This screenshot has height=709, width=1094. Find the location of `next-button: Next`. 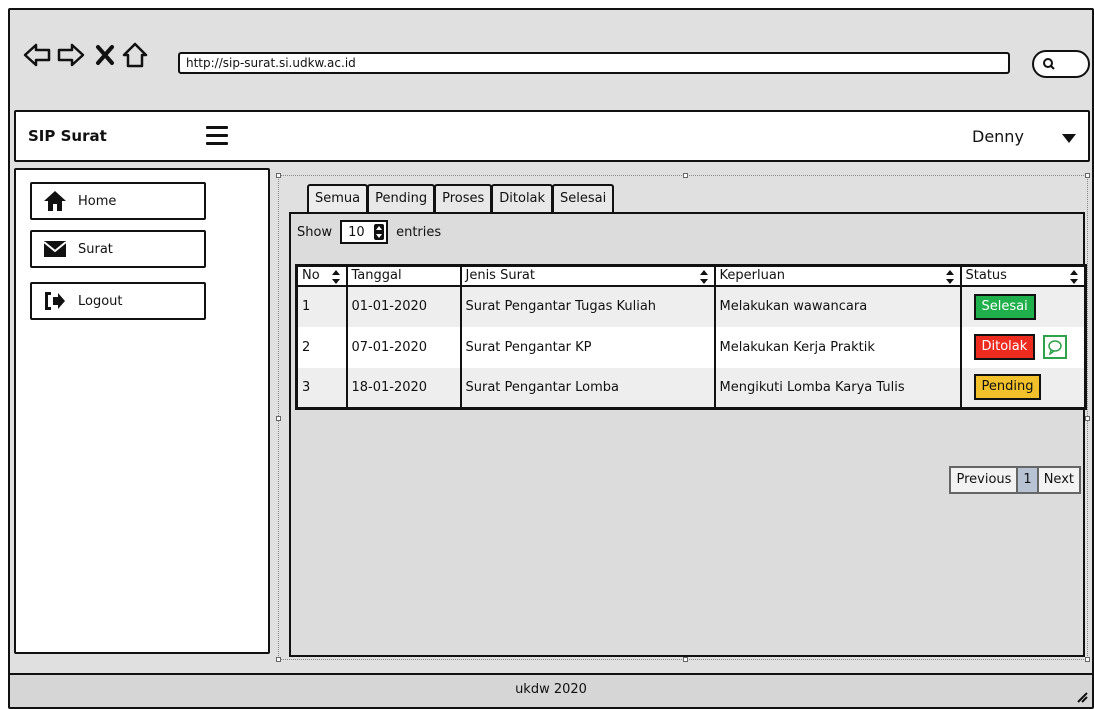

next-button: Next is located at coordinates (1058, 480).